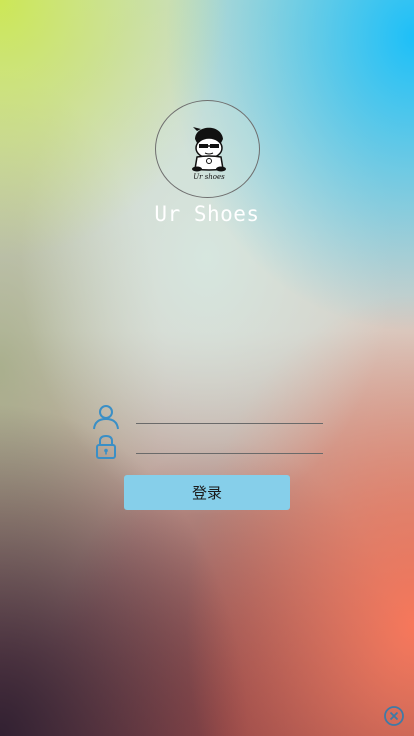 The height and width of the screenshot is (736, 414). I want to click on app-logo: Ur shoes, so click(207, 149).